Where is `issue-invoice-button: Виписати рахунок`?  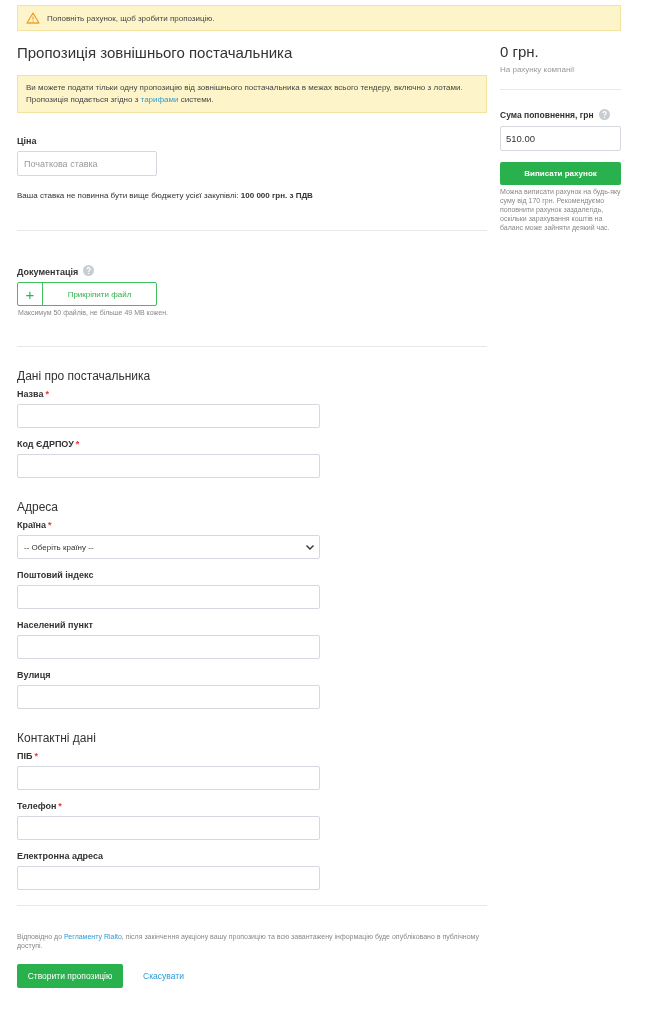 issue-invoice-button: Виписати рахунок is located at coordinates (560, 173).